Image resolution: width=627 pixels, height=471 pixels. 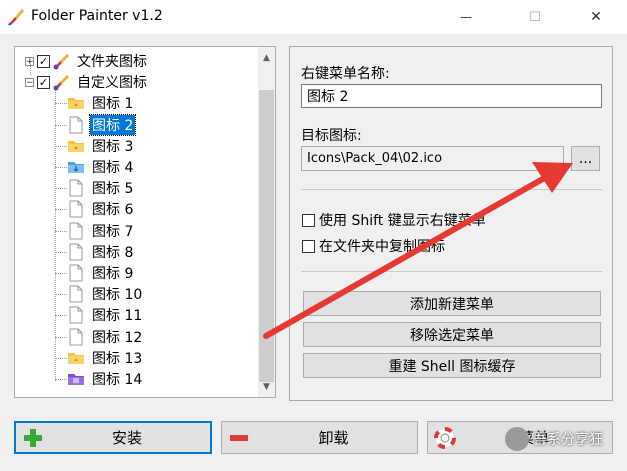 What do you see at coordinates (113, 168) in the screenshot?
I see `tree-node-label: 图标 4` at bounding box center [113, 168].